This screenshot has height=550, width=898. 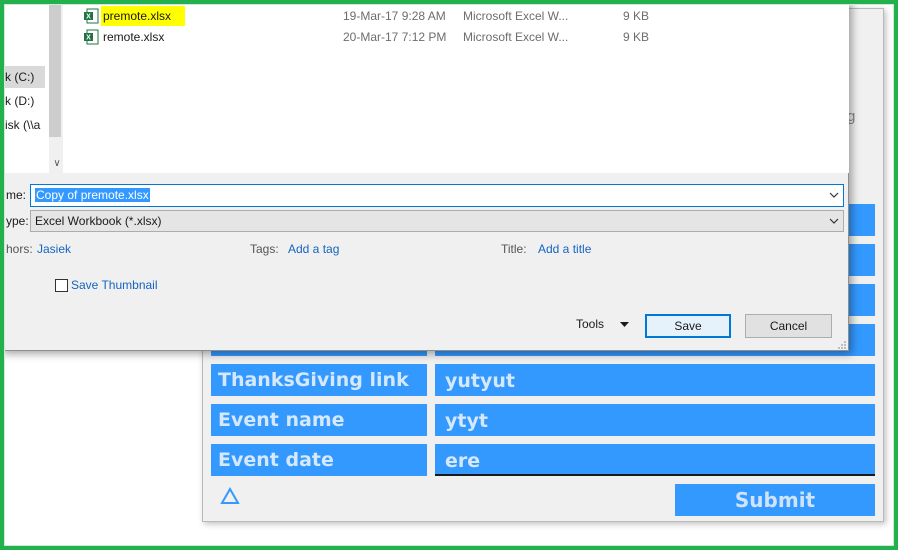 I want to click on form-row-thanksgiving-link: ThanksGiving link yutyut, so click(x=543, y=380).